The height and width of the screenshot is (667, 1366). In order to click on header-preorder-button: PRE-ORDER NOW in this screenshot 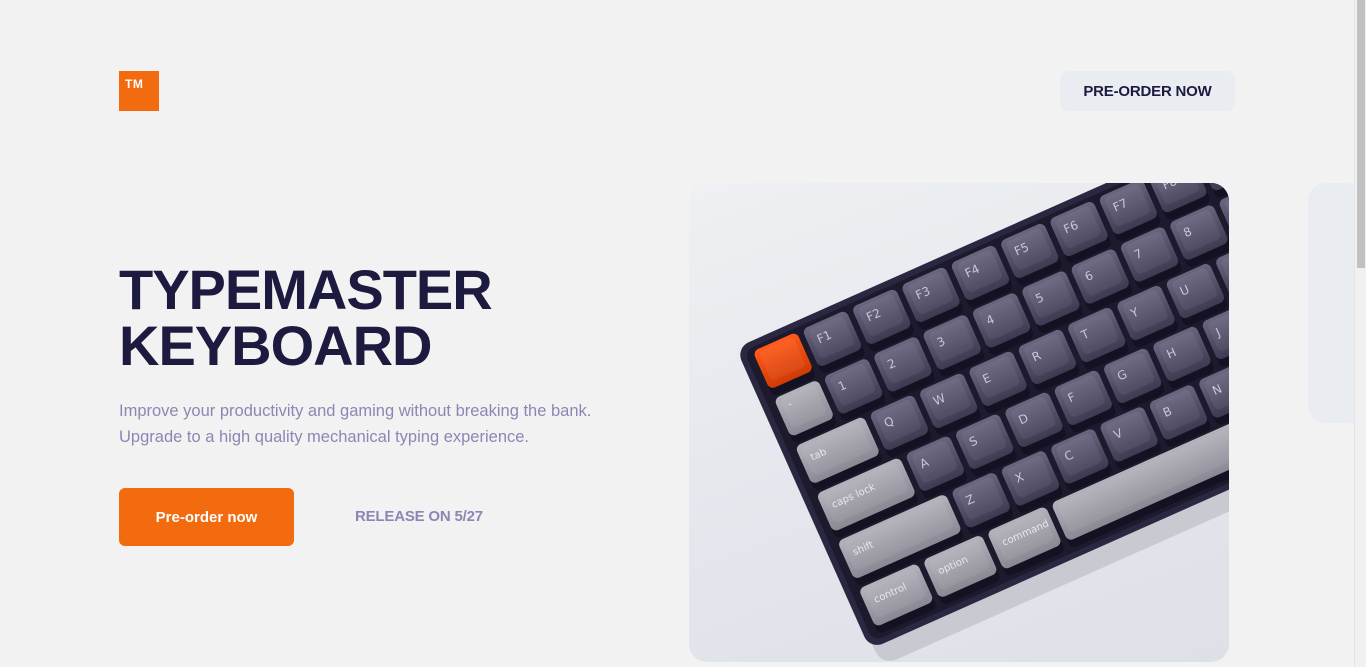, I will do `click(1147, 91)`.